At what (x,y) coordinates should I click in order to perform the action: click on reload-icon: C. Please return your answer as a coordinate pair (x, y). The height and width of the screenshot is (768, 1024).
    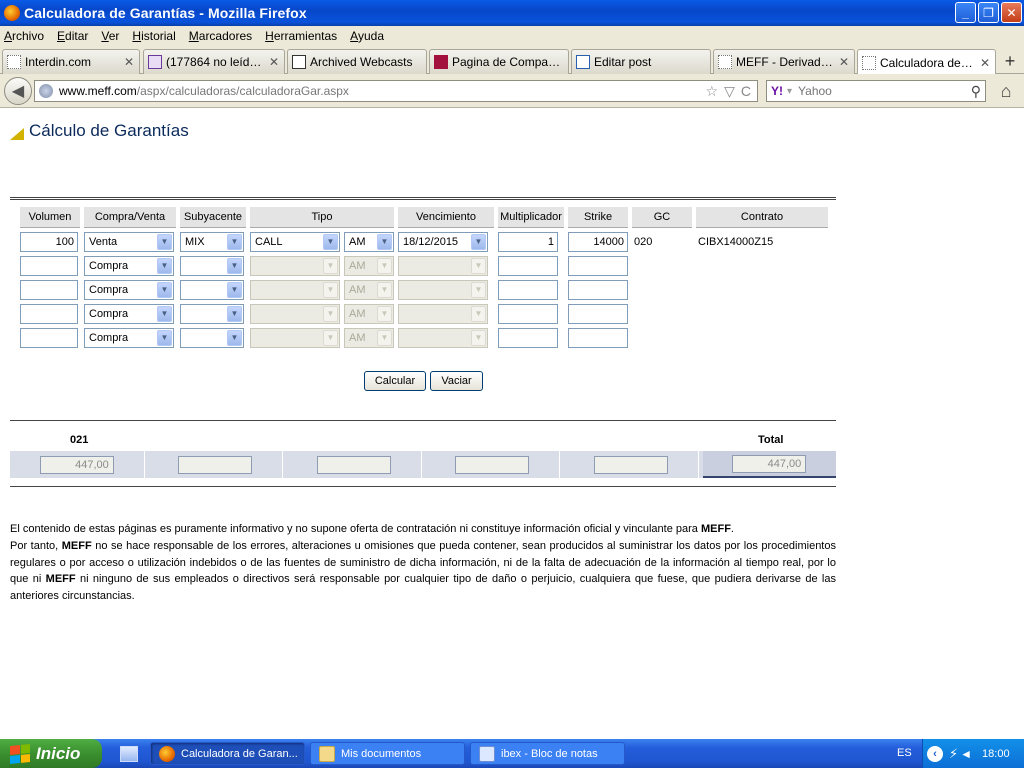
    Looking at the image, I should click on (746, 91).